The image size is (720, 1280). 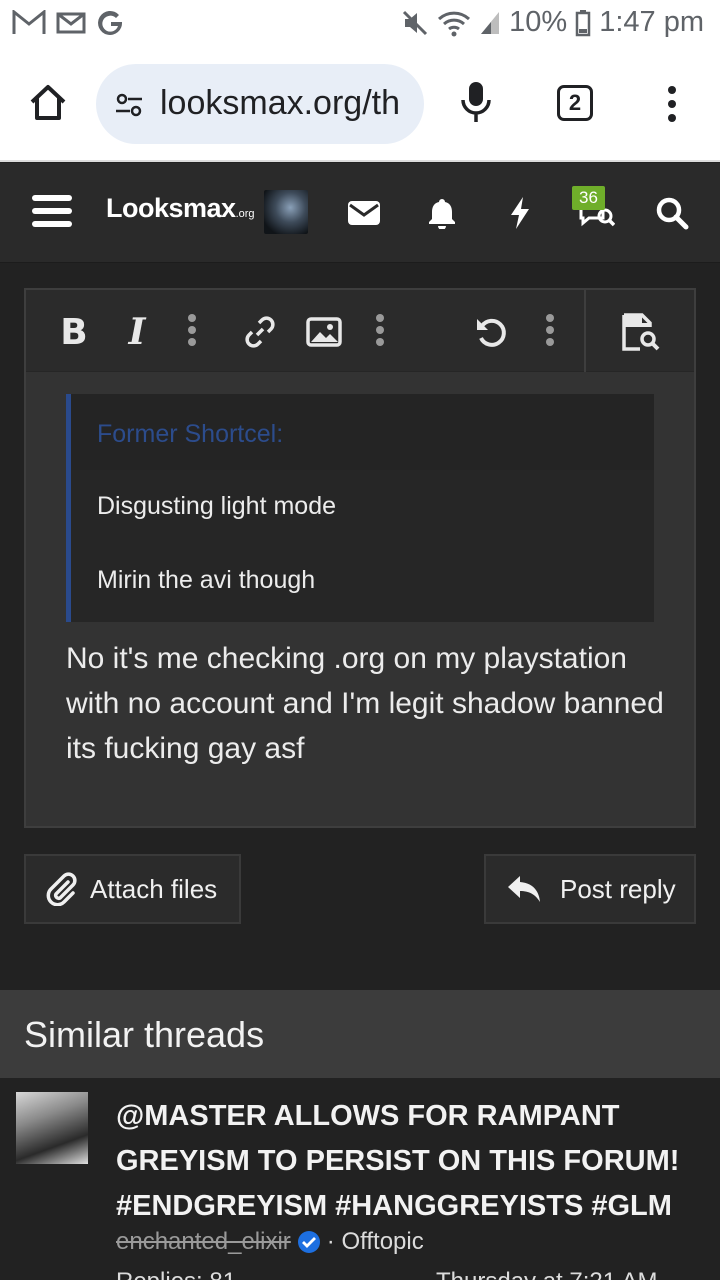 I want to click on logo-text: Looksmax, so click(x=171, y=208).